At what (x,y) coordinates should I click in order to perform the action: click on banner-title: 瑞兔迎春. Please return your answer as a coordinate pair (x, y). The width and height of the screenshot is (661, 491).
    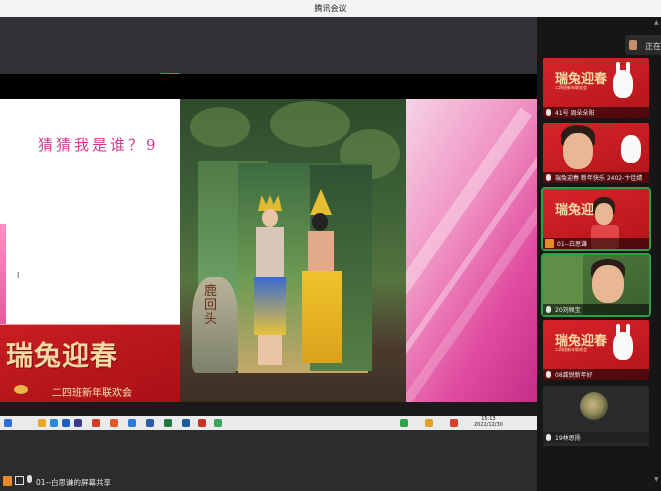
    Looking at the image, I should click on (62, 356).